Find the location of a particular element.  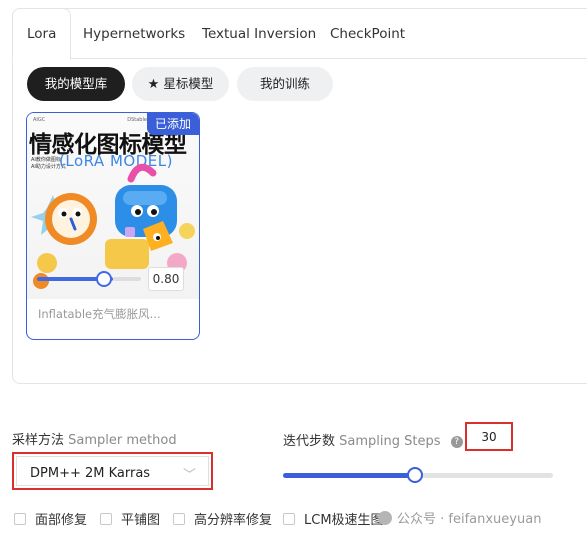

tab-checkpoint: CheckPoint is located at coordinates (367, 34).